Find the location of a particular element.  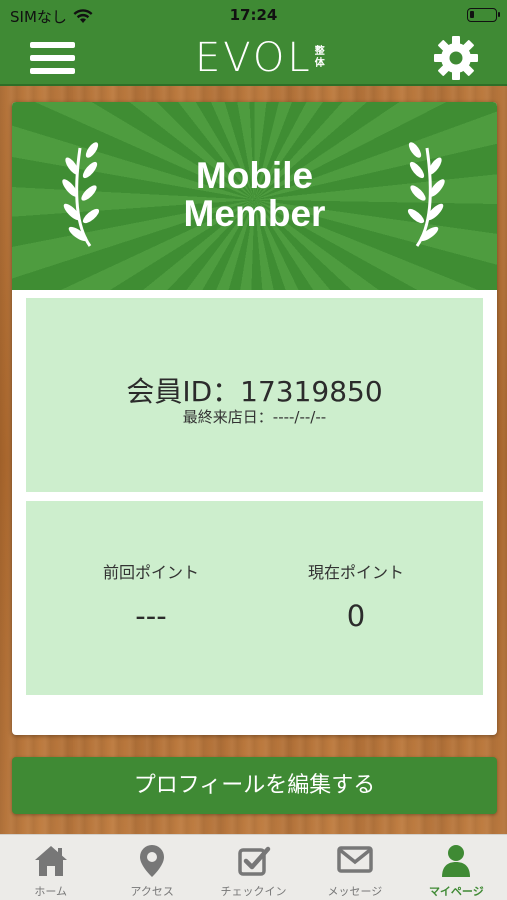

tab-bar: ホーム アクセス チェックイン メッセージ マイページ is located at coordinates (253, 867).